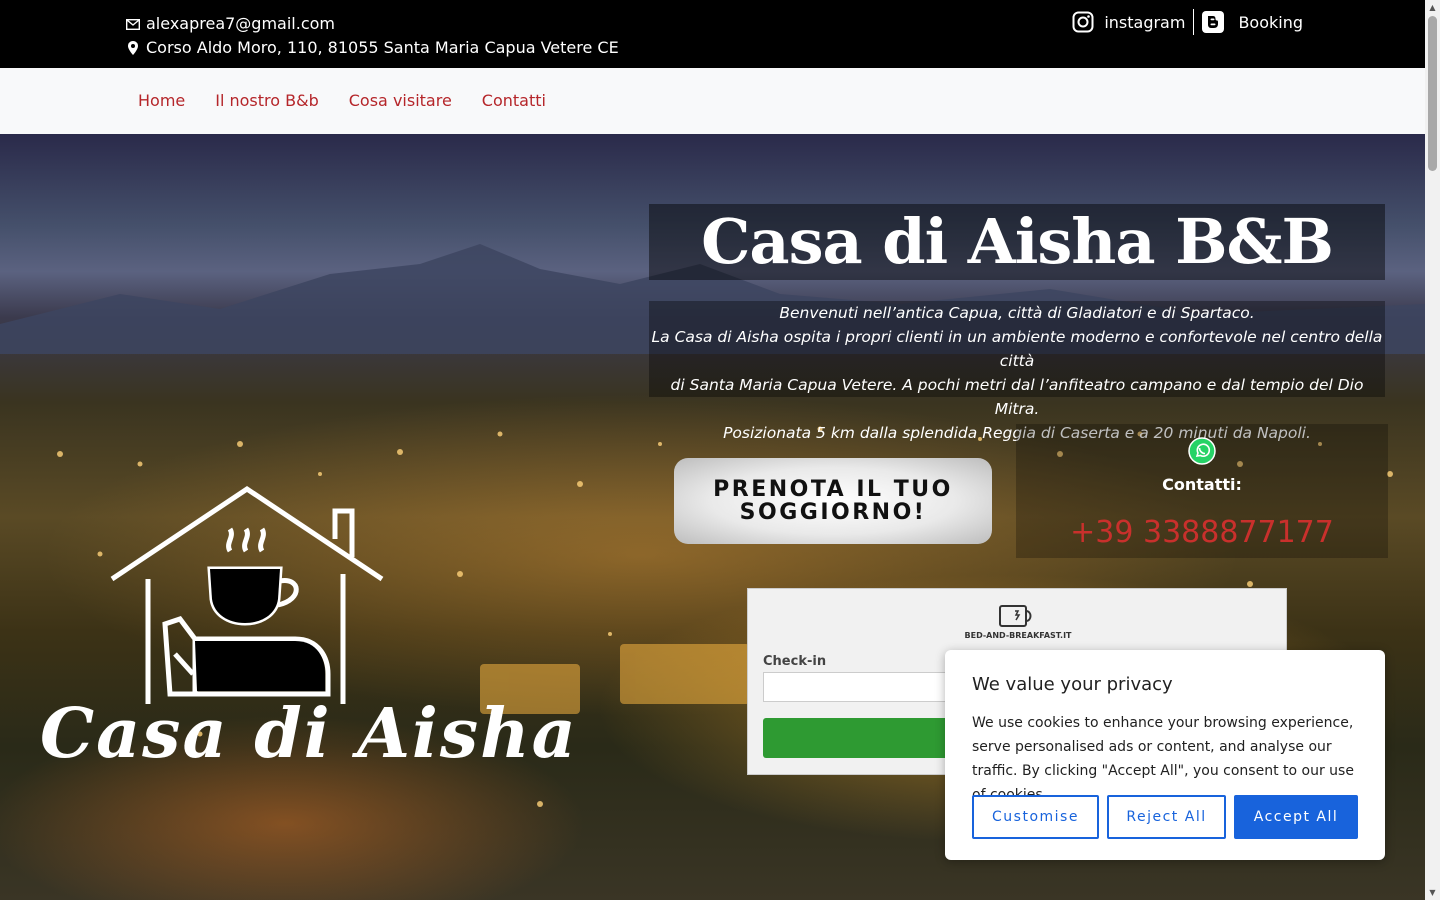 The height and width of the screenshot is (900, 1440). I want to click on instagram-label: instagram, so click(1144, 22).